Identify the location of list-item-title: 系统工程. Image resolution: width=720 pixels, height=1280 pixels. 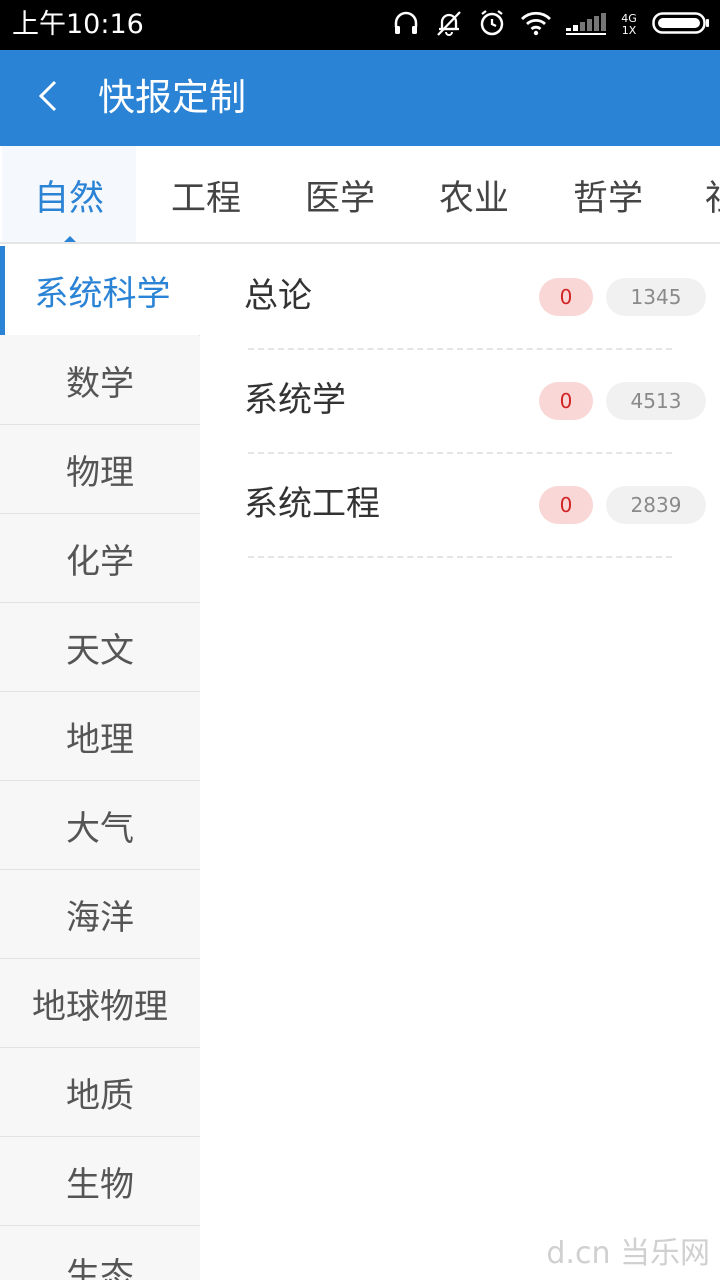
(312, 504).